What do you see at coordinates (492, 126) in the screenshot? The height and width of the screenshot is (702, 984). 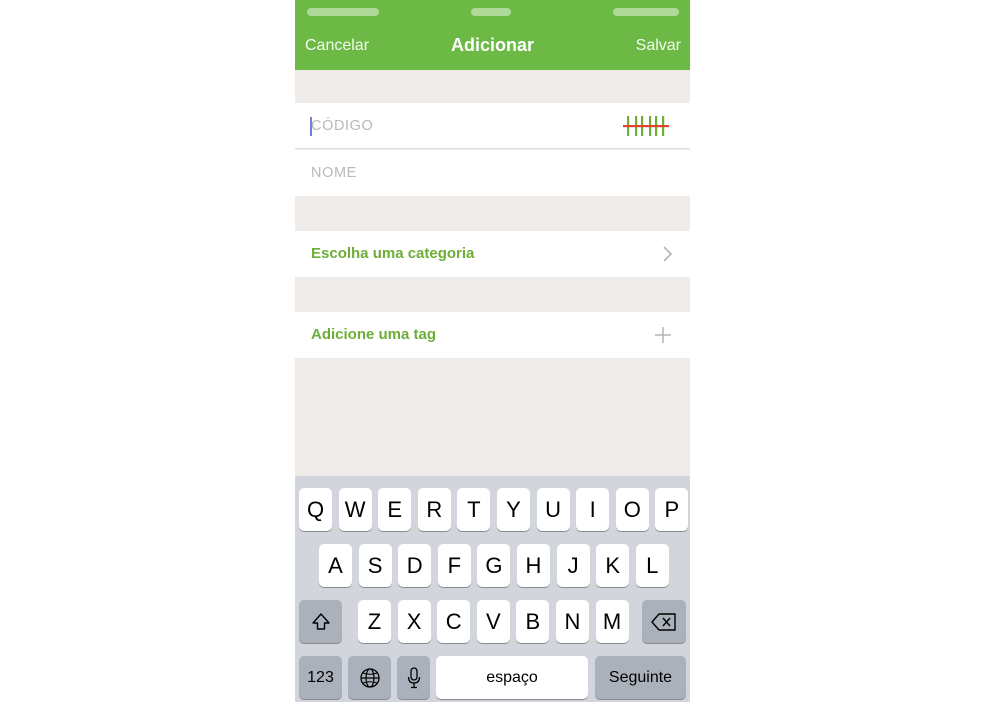 I see `code-field: CÓDIGO` at bounding box center [492, 126].